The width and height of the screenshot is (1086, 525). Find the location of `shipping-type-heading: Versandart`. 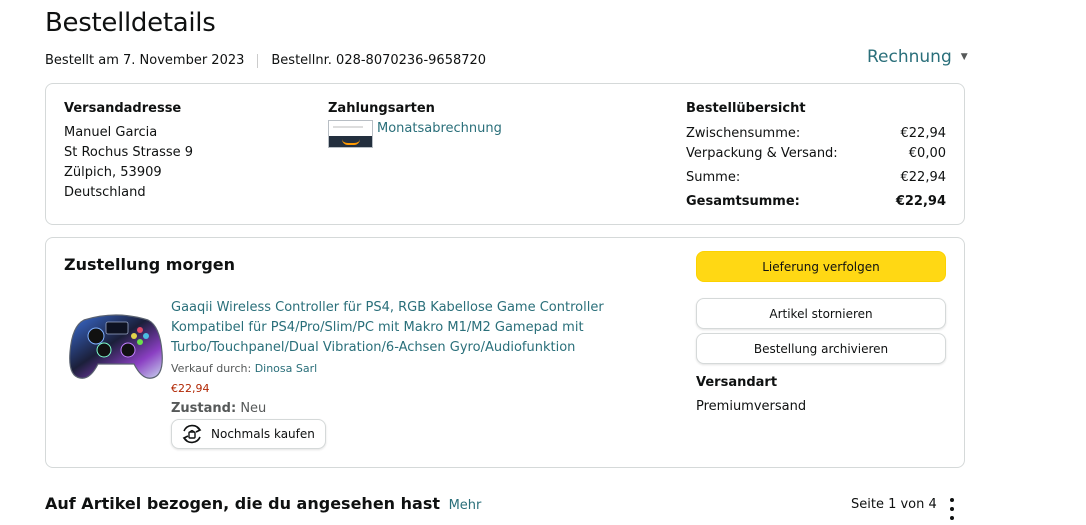

shipping-type-heading: Versandart is located at coordinates (737, 382).